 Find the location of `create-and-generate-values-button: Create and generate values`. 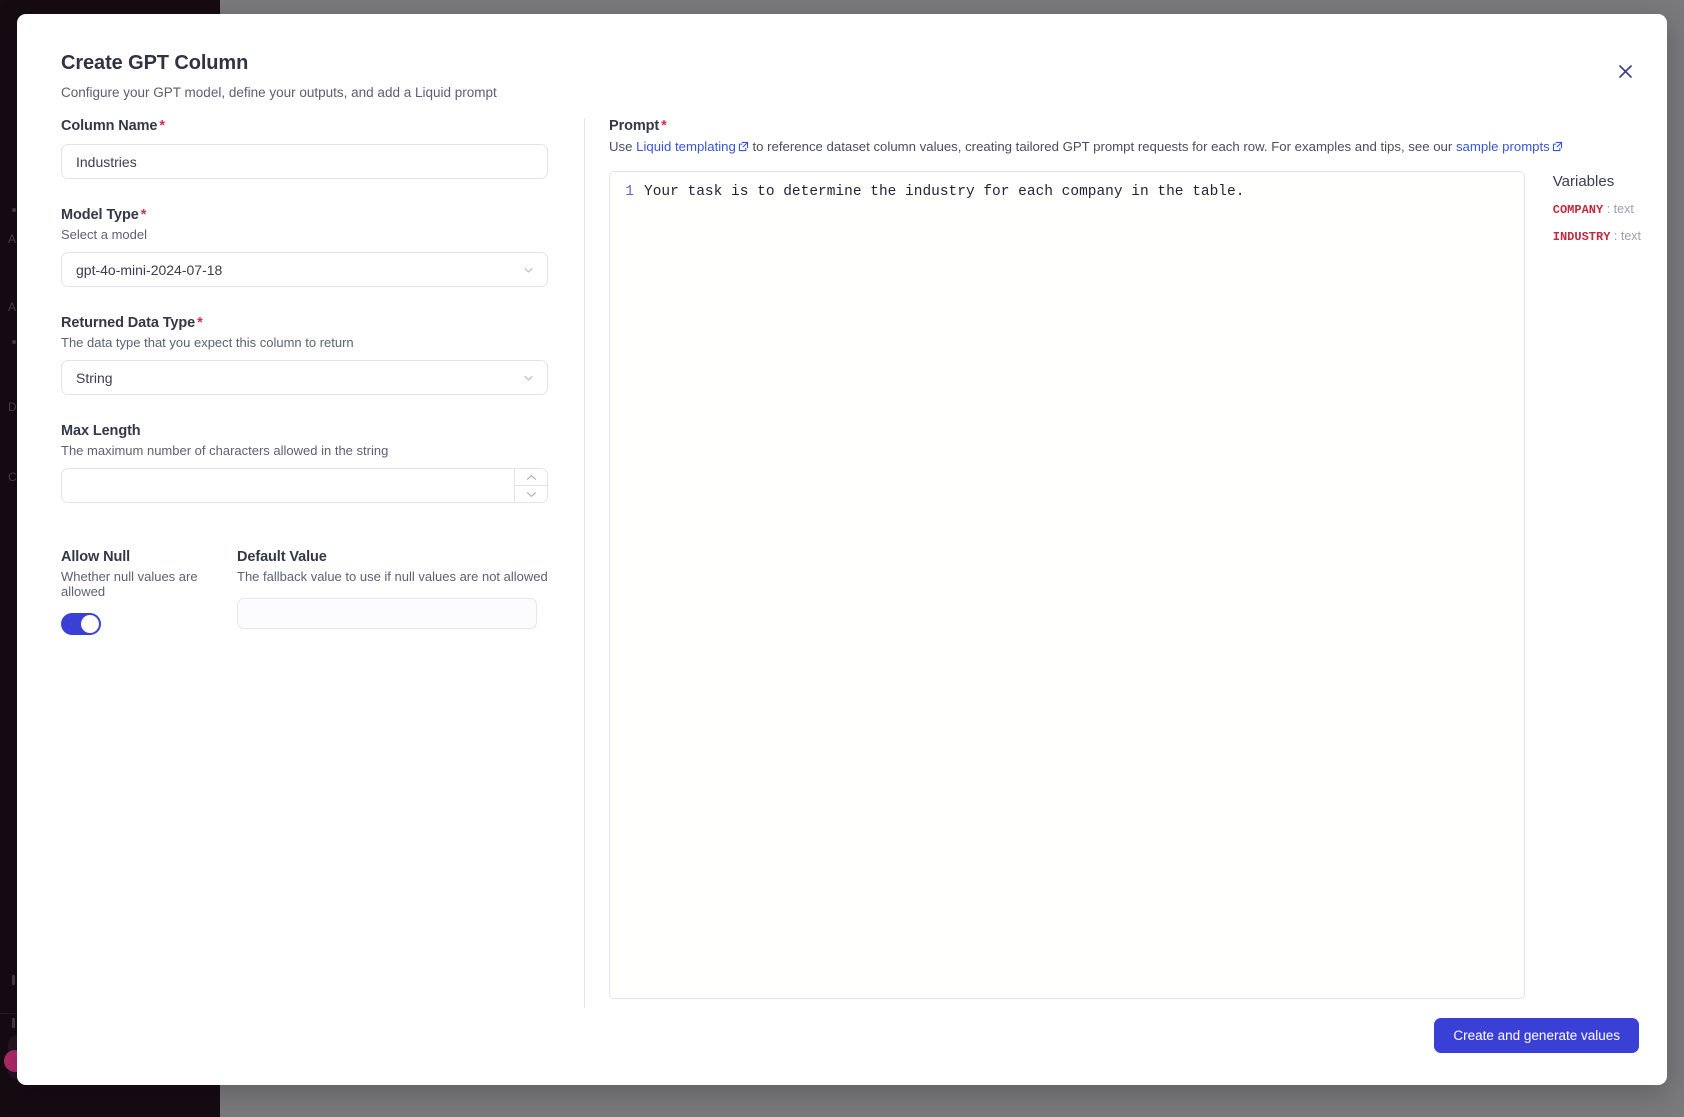

create-and-generate-values-button: Create and generate values is located at coordinates (1536, 1035).